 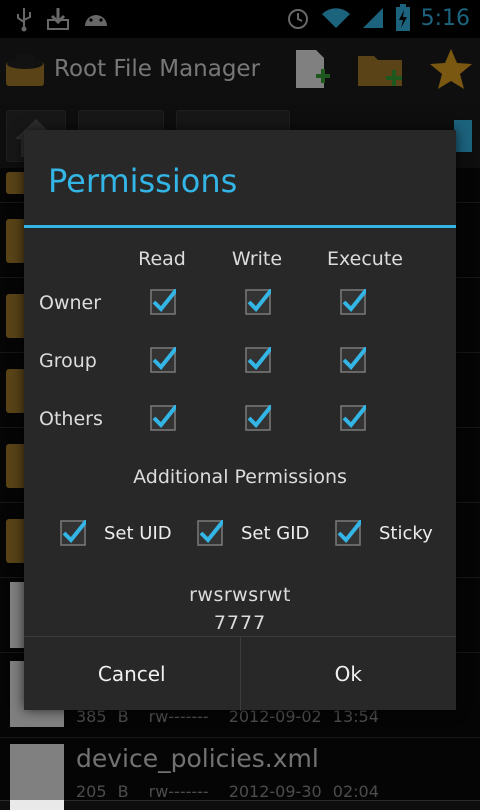 I want to click on dialog-title: Permissions, so click(x=143, y=181).